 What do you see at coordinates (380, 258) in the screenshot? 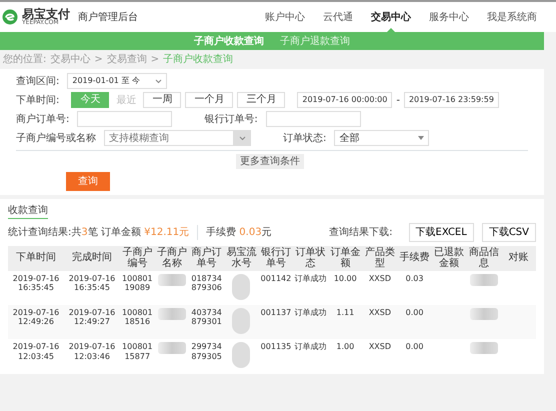
I see `column-header: 产品类型` at bounding box center [380, 258].